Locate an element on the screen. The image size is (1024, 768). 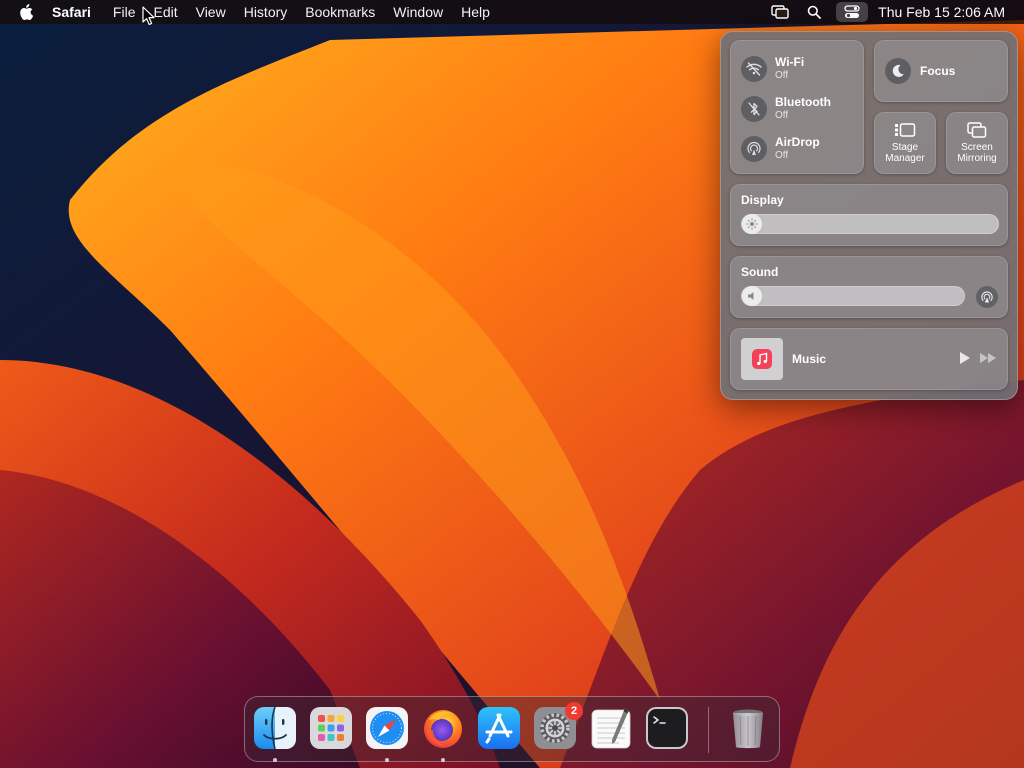
wifi-title: Wi-Fi is located at coordinates (790, 62).